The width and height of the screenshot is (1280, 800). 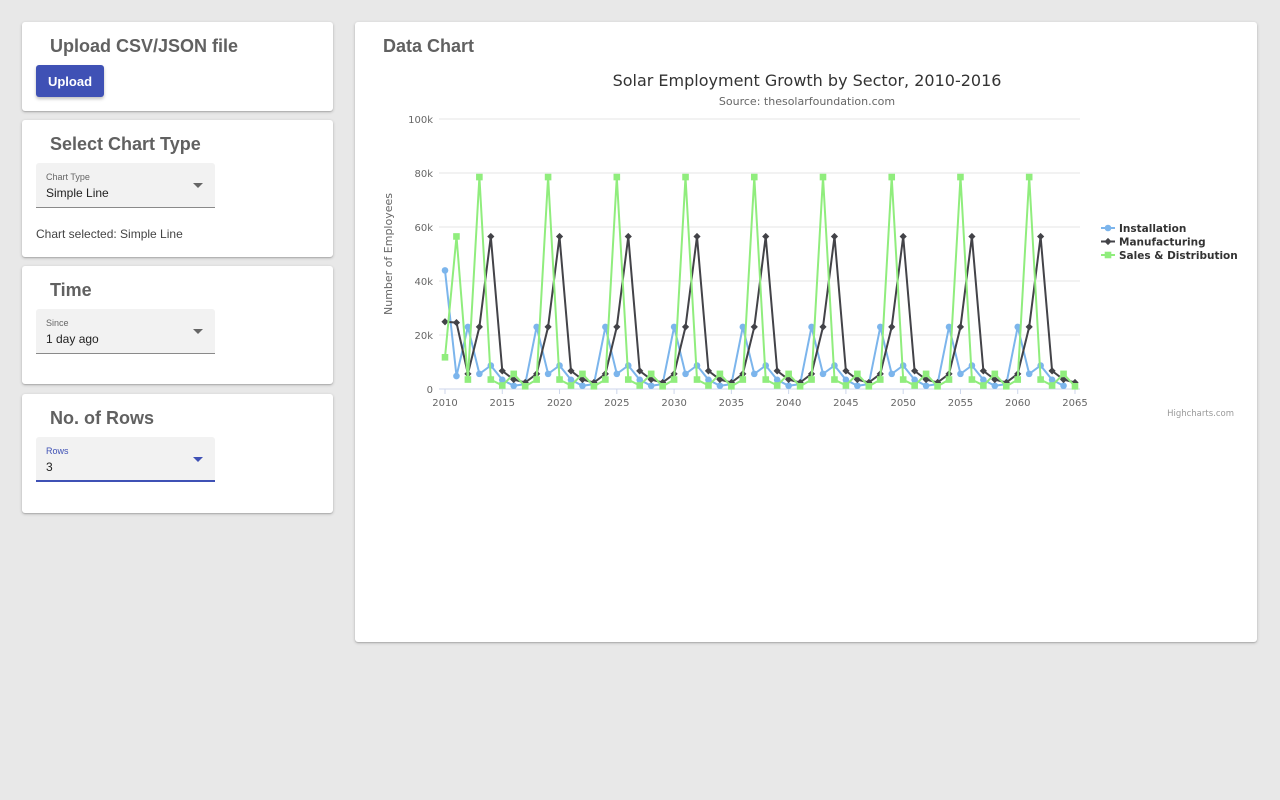 I want to click on legend-item-label: Installation, so click(x=1152, y=229).